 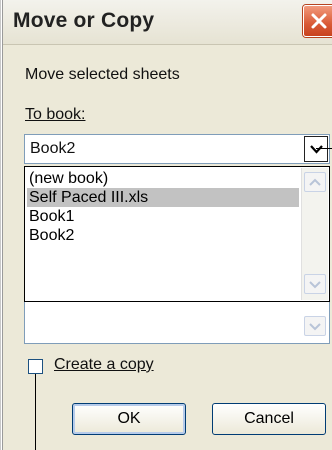 What do you see at coordinates (315, 326) in the screenshot?
I see `listbox-scroll-down-button` at bounding box center [315, 326].